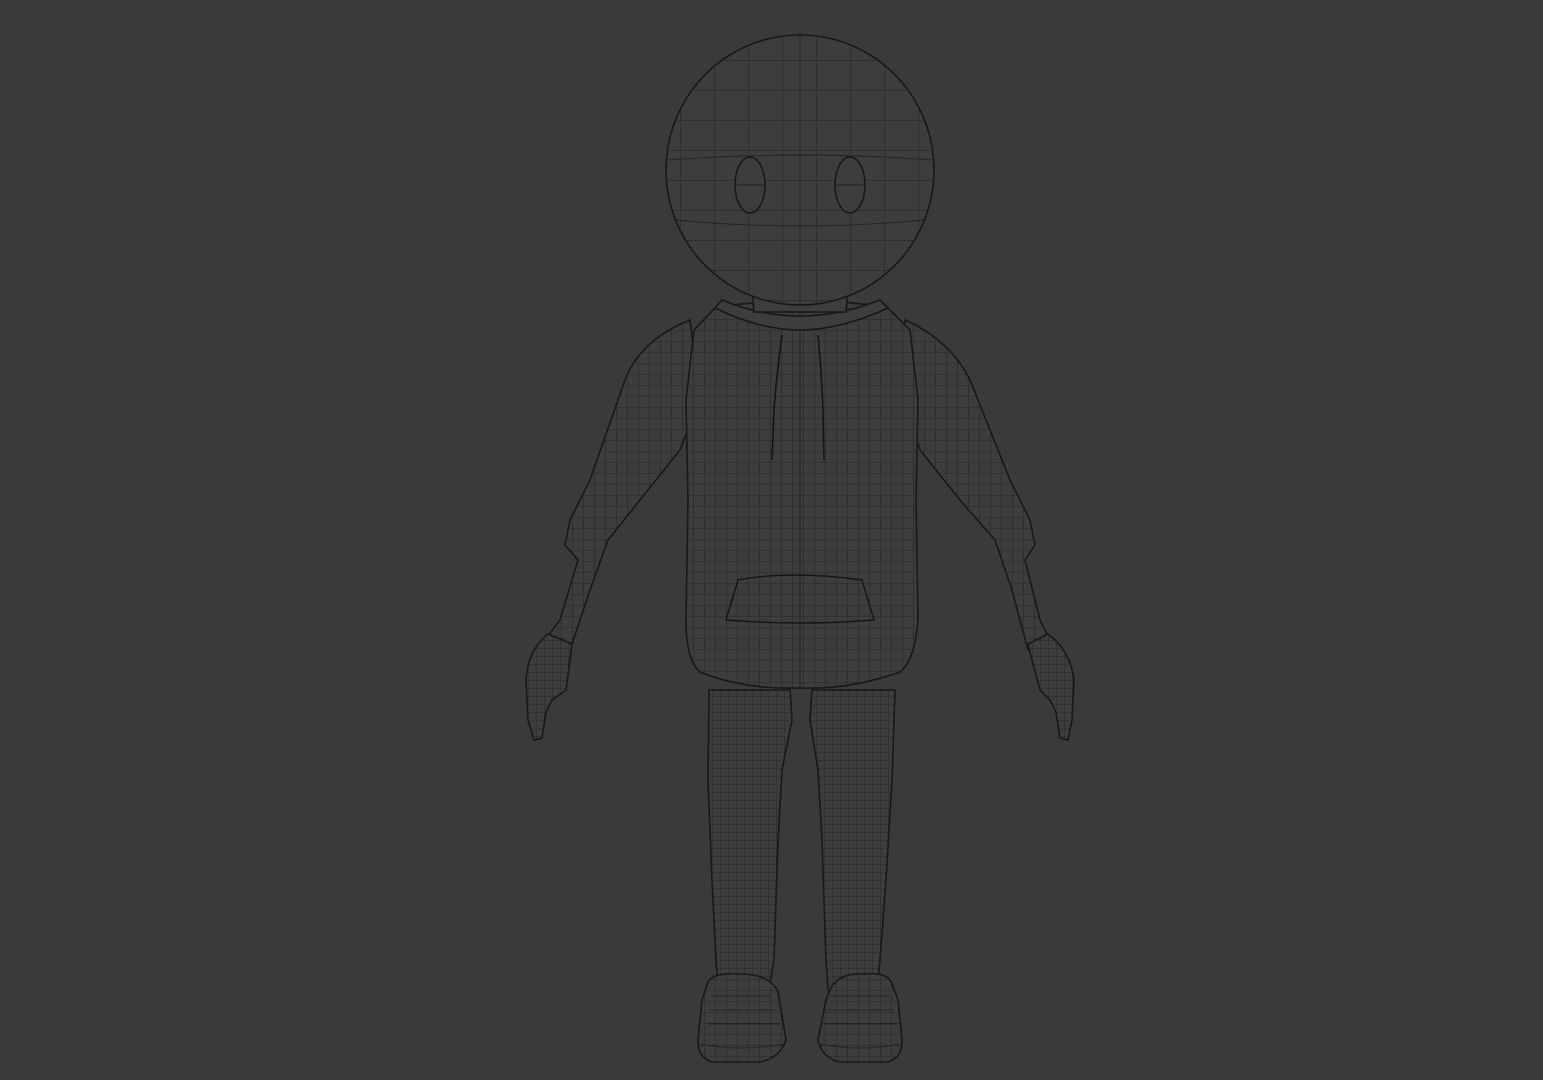  Describe the element at coordinates (750, 185) in the screenshot. I see `left-eye` at that location.